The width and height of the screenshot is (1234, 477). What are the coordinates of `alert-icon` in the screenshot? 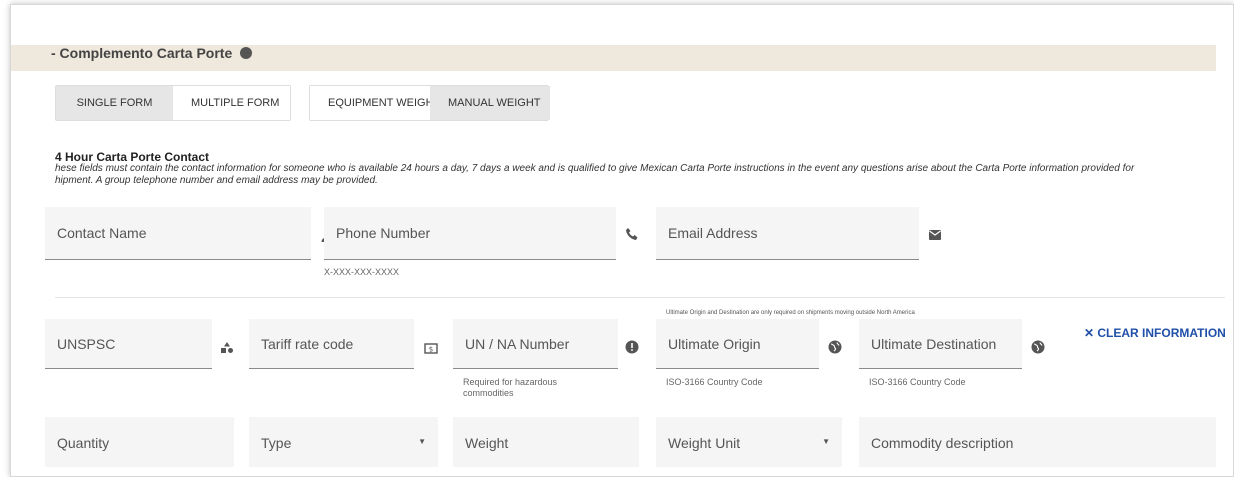 It's located at (632, 347).